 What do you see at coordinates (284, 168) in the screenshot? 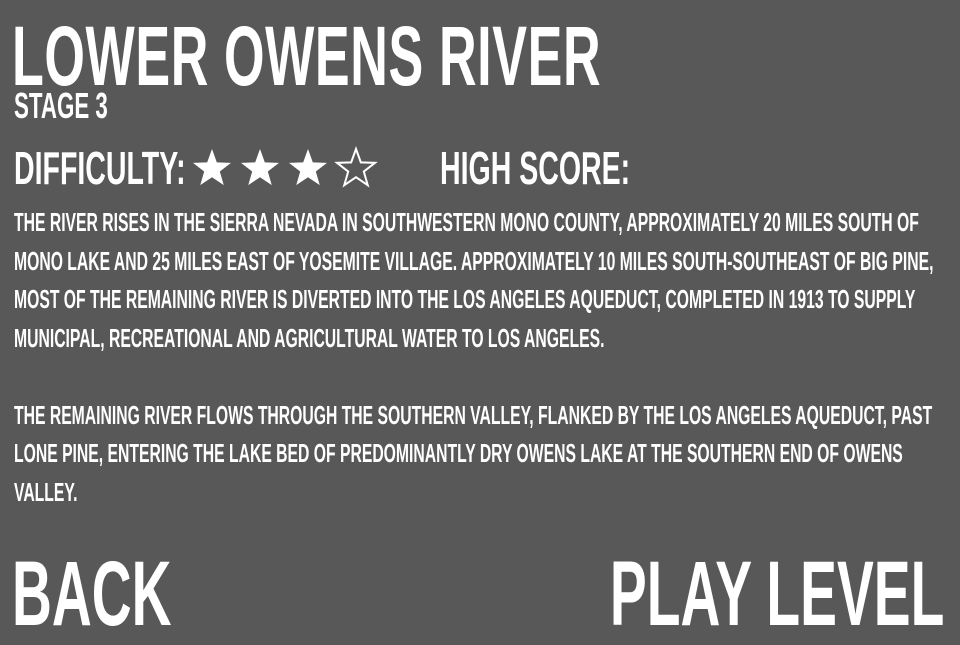
I see `difficulty-stars` at bounding box center [284, 168].